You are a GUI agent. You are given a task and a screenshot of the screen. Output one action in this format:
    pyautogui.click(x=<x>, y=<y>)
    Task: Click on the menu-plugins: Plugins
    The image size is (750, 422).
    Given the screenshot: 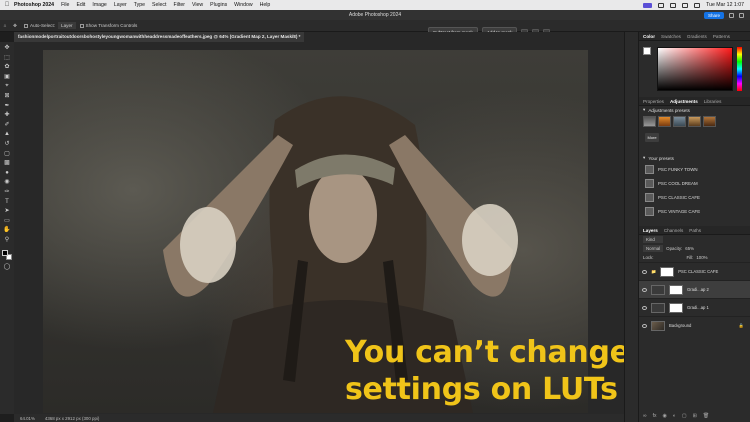 What is the action you would take?
    pyautogui.click(x=218, y=5)
    